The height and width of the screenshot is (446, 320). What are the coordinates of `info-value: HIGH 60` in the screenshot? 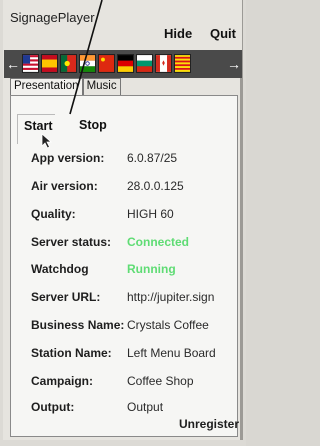 It's located at (150, 214).